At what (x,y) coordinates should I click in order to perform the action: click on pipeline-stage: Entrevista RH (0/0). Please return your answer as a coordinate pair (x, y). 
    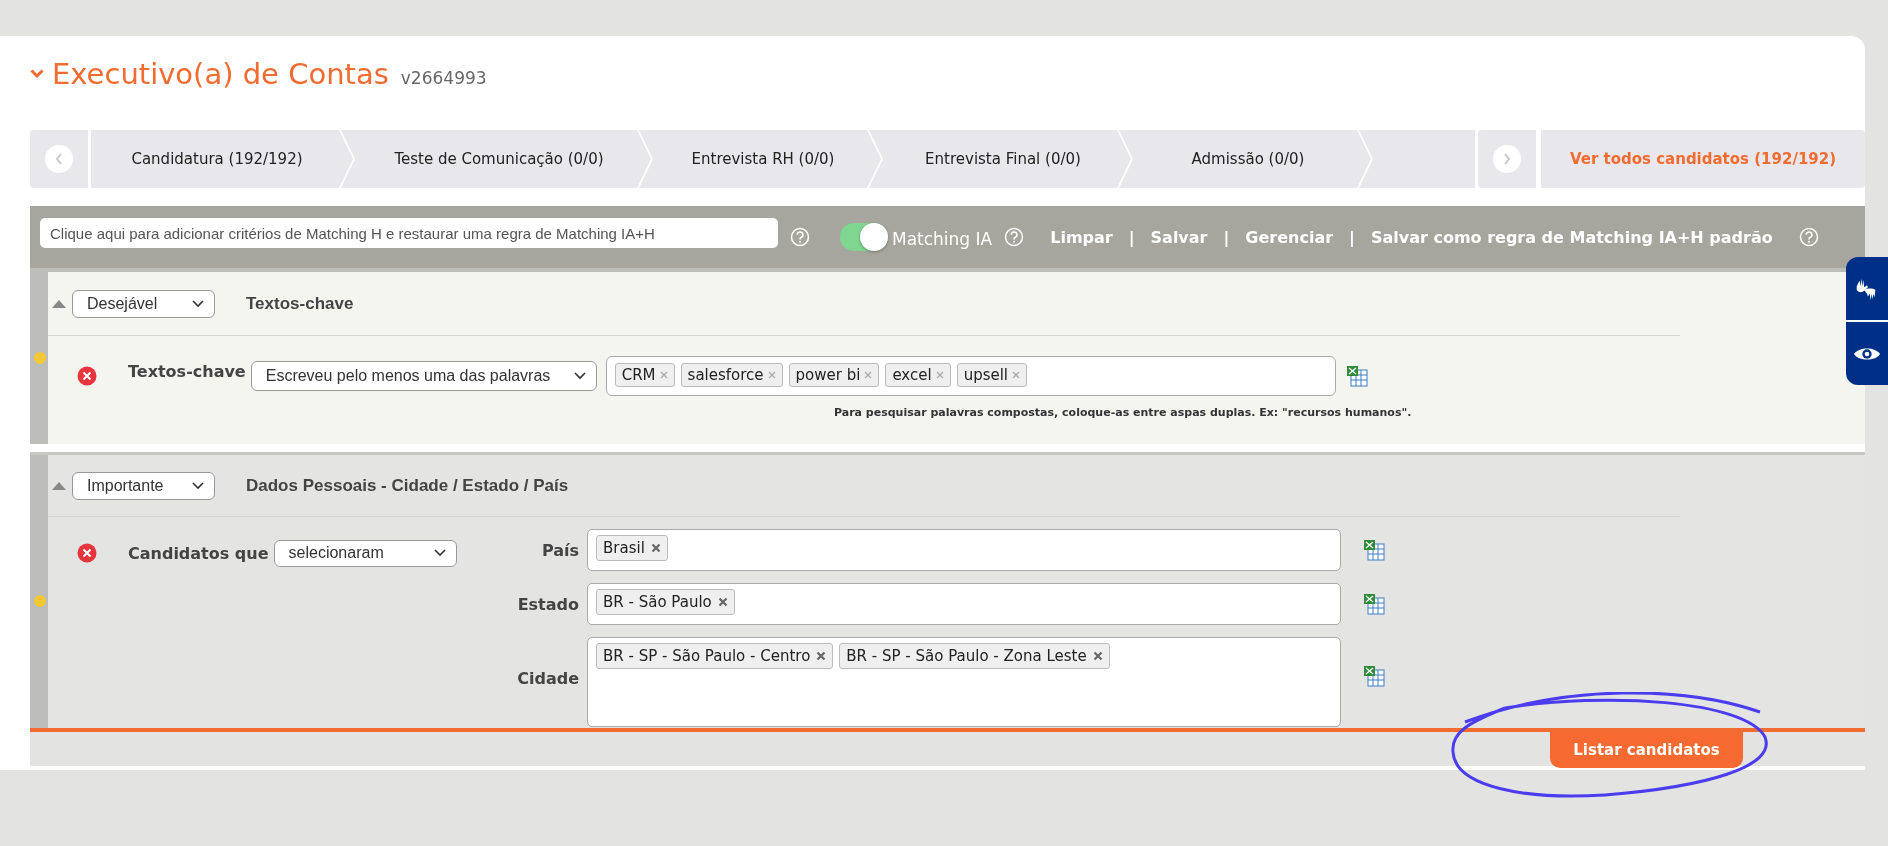
    Looking at the image, I should click on (760, 159).